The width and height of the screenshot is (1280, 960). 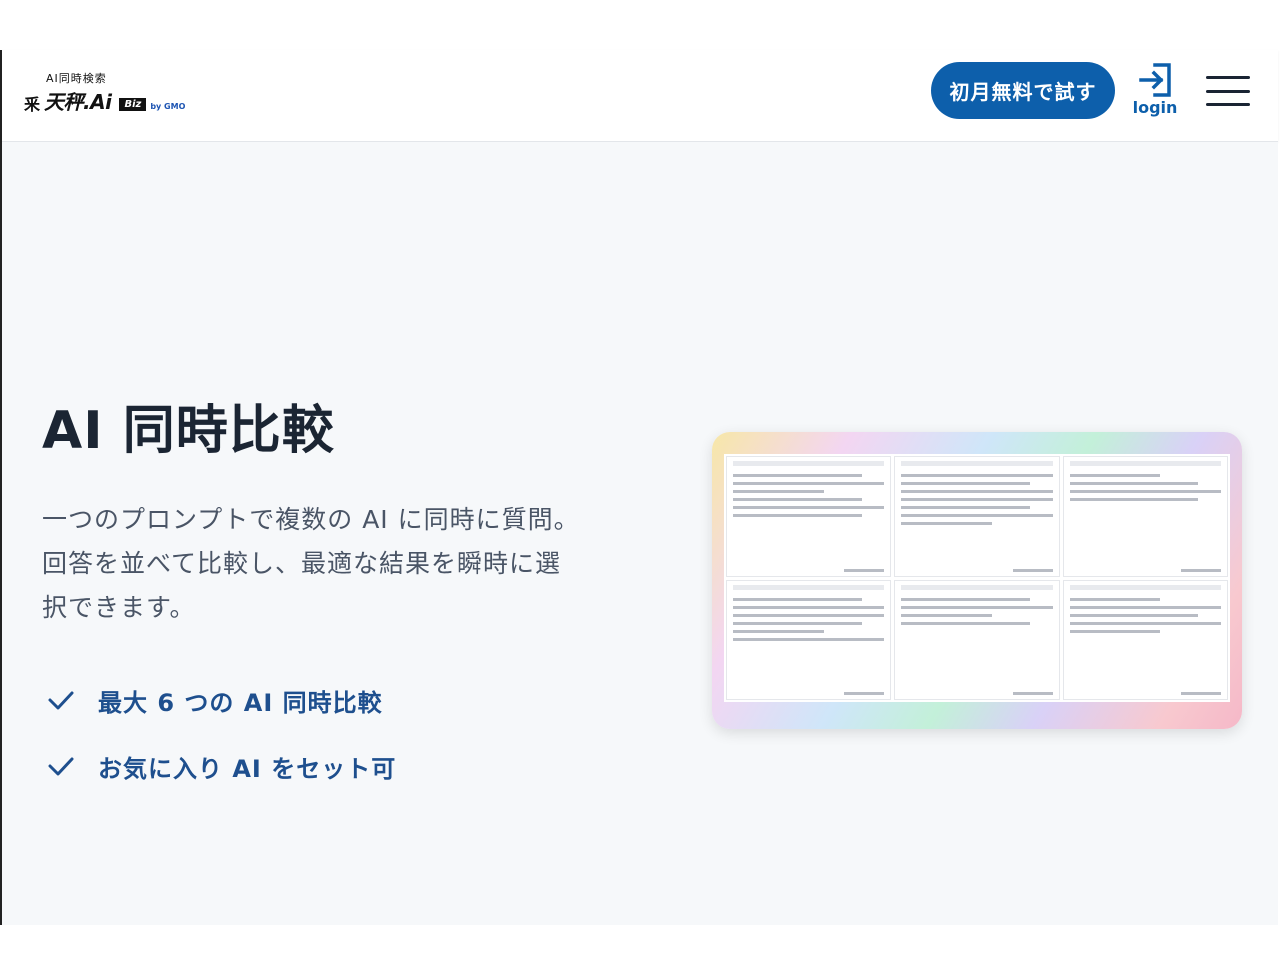 I want to click on feature-item: お気に入り AI をセット可, so click(x=221, y=766).